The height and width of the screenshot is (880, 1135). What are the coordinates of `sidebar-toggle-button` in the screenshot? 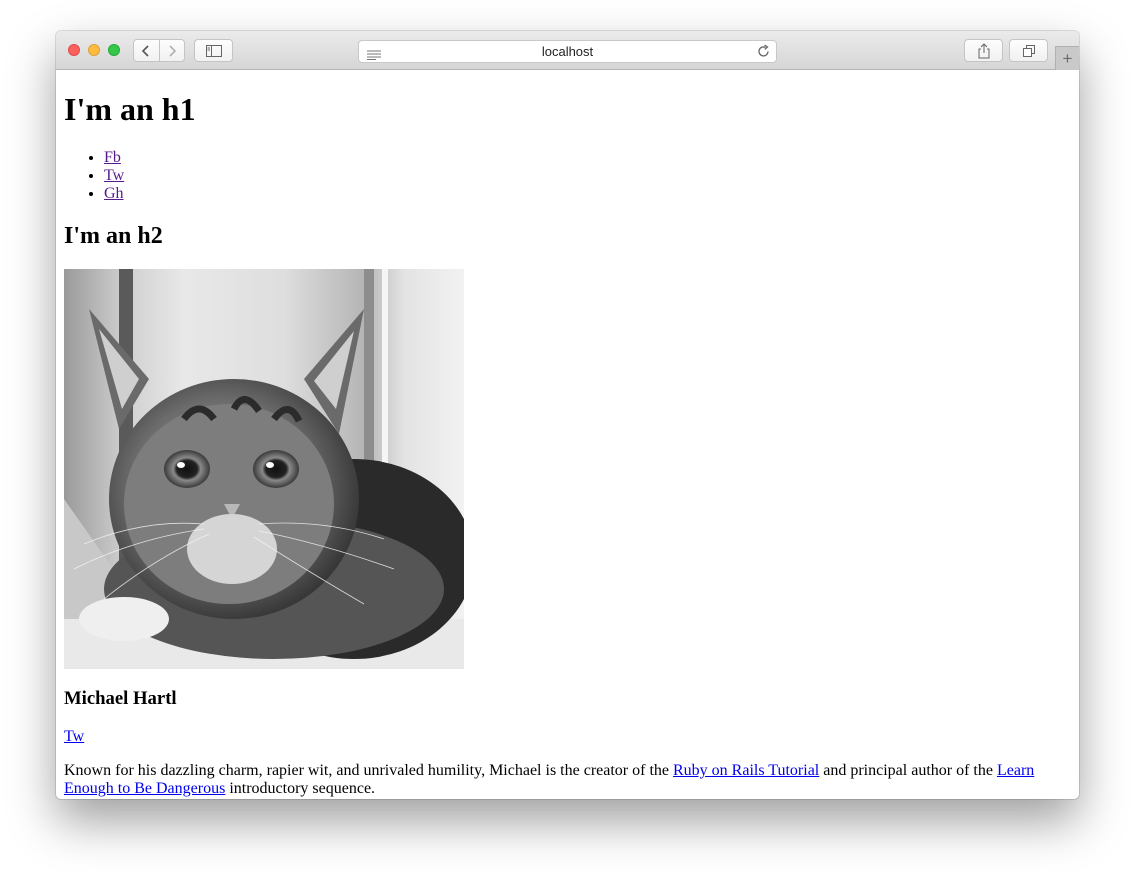 It's located at (213, 50).